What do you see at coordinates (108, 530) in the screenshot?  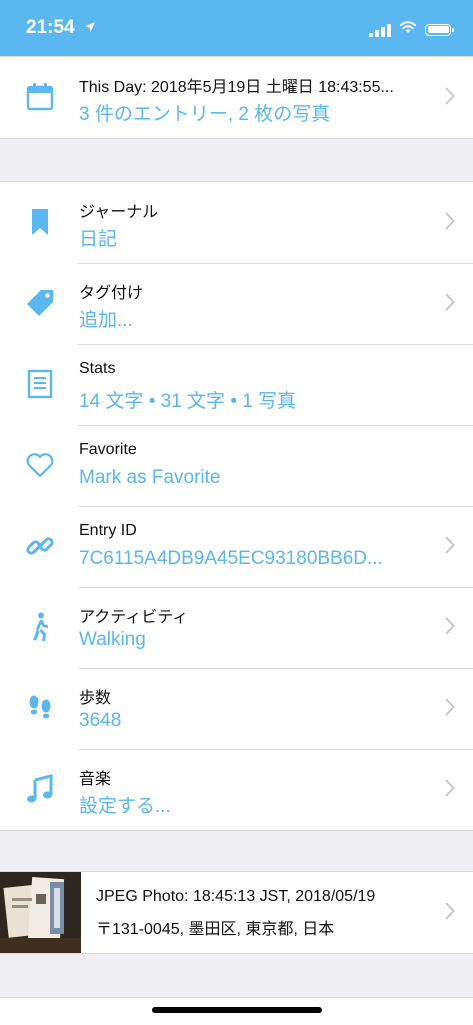 I see `entry-id-label: Entry ID` at bounding box center [108, 530].